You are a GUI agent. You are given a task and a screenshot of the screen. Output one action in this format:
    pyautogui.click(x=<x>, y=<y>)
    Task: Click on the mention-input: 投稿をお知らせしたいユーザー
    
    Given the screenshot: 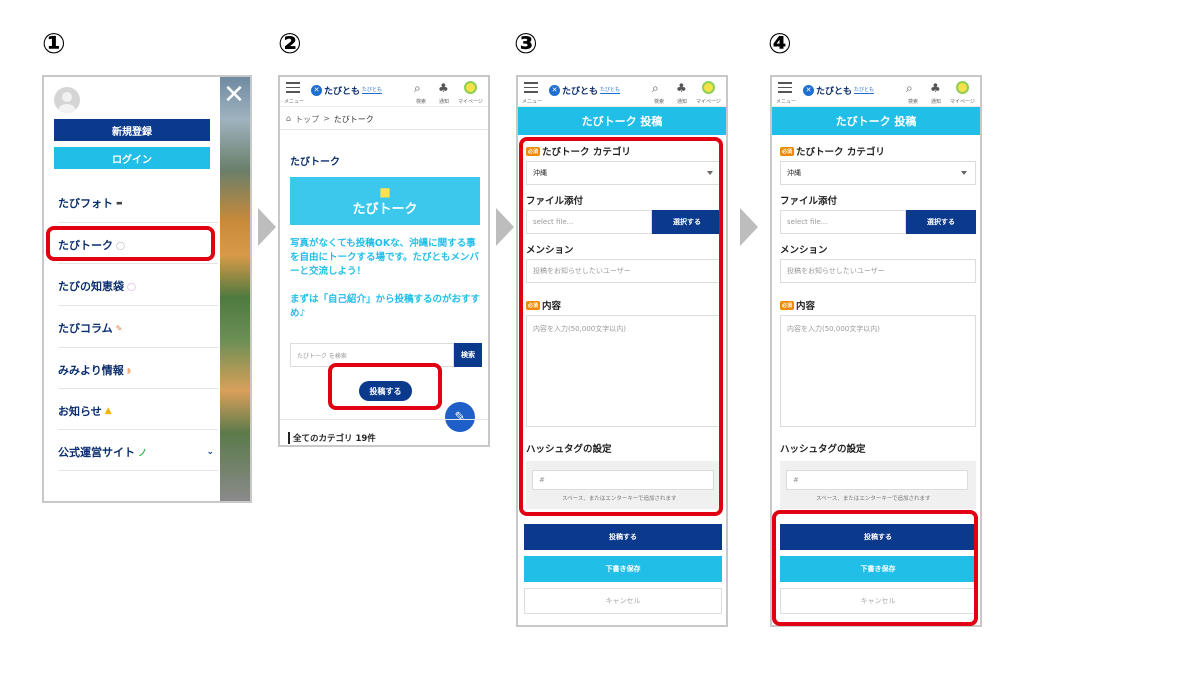 What is the action you would take?
    pyautogui.click(x=878, y=271)
    